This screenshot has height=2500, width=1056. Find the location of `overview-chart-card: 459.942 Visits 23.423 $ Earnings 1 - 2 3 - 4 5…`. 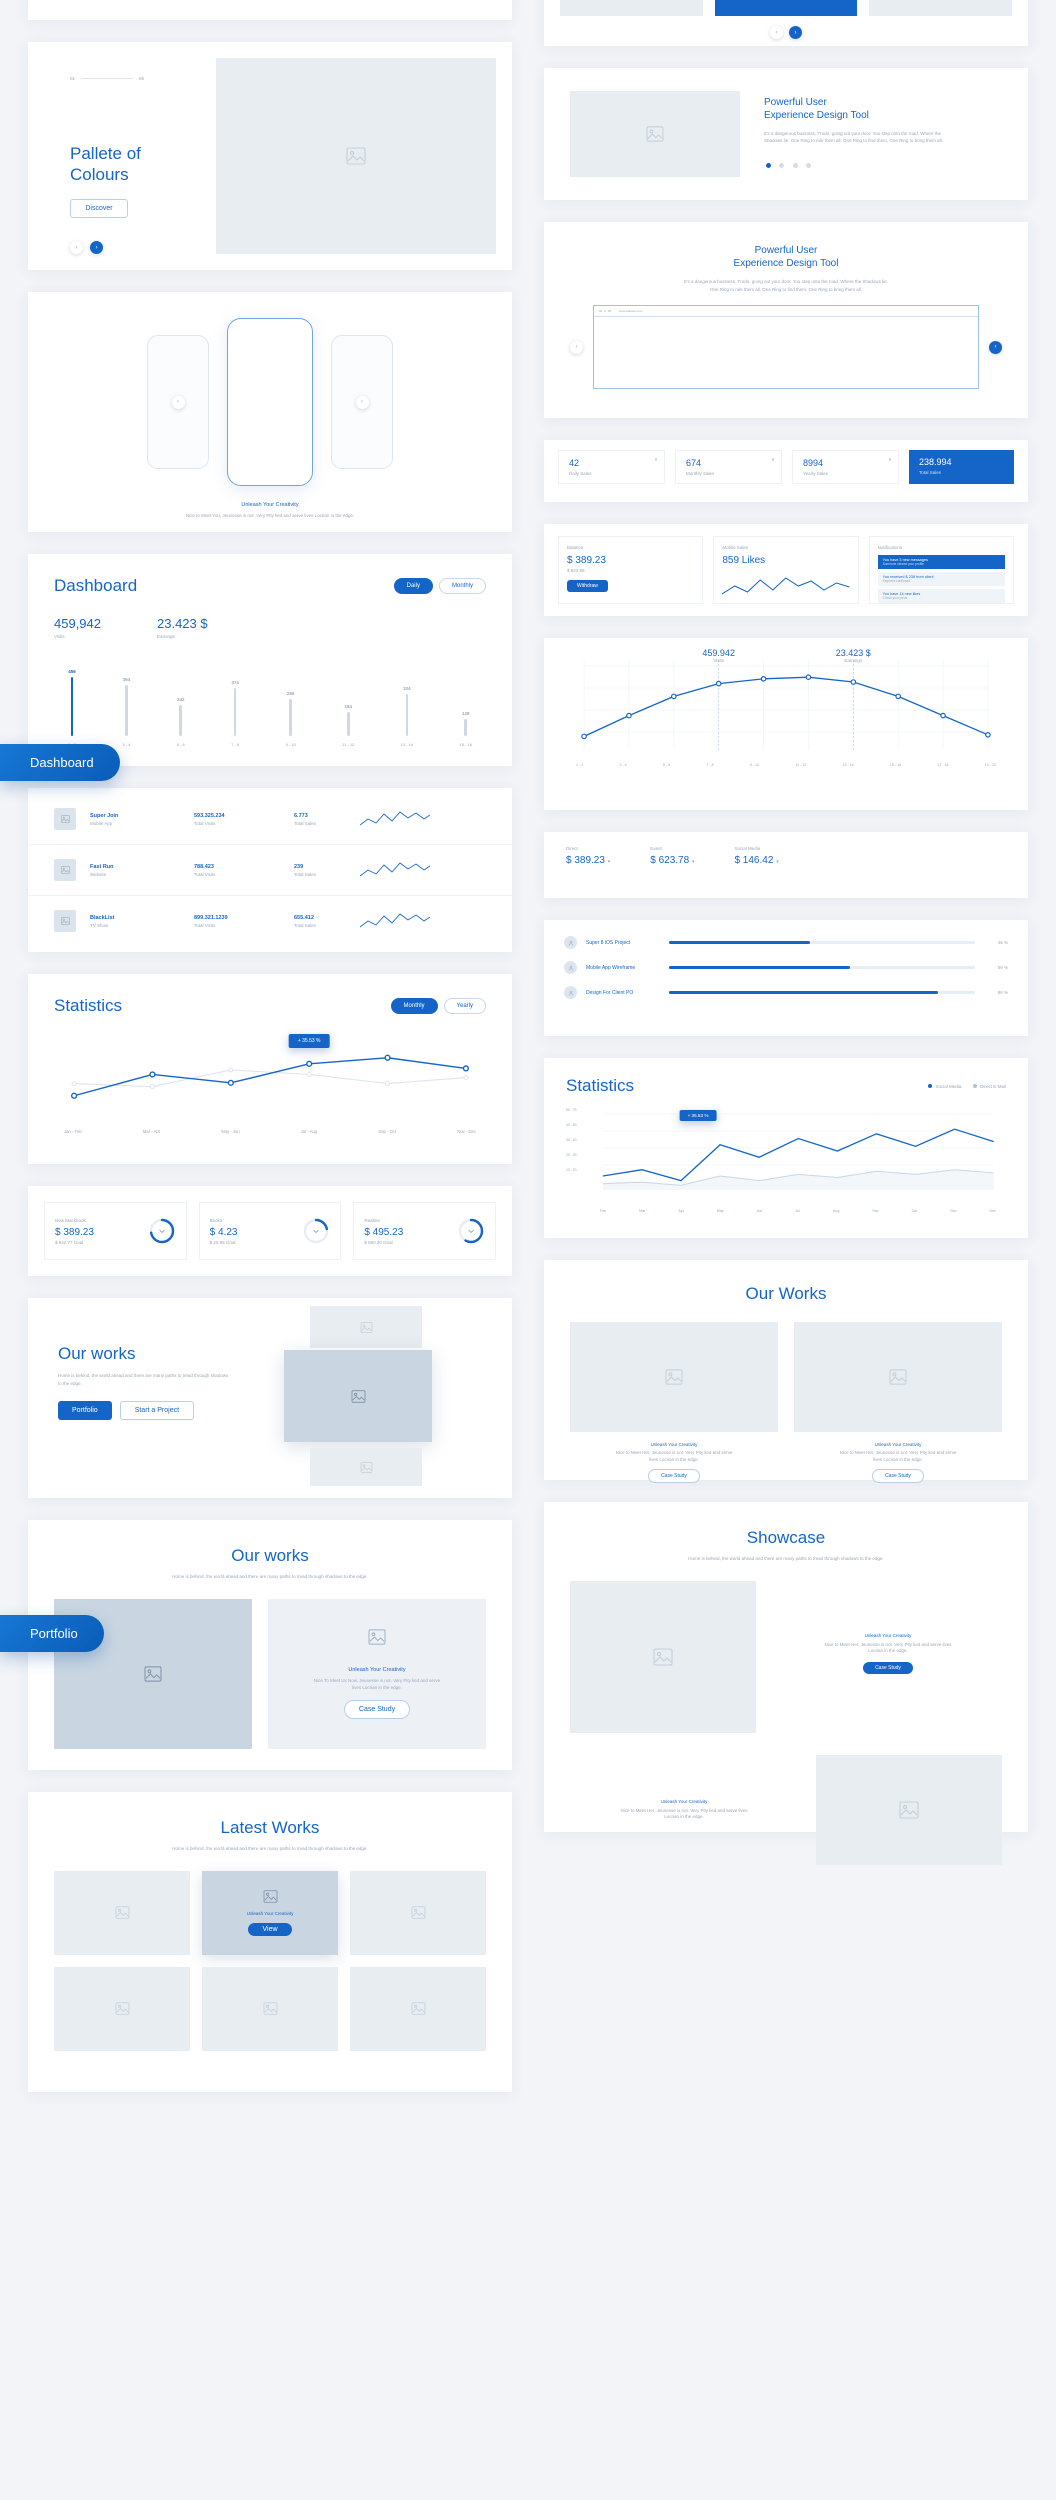

overview-chart-card: 459.942 Visits 23.423 $ Earnings 1 - 2 3 - 4 5… is located at coordinates (786, 724).